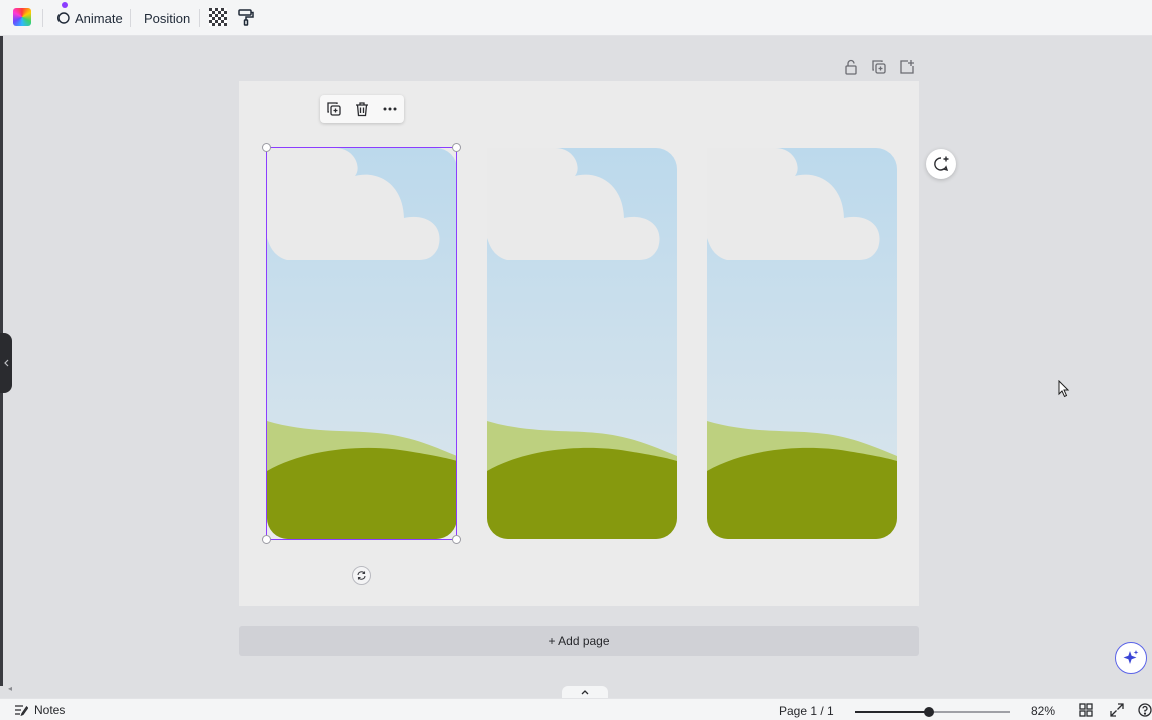 Image resolution: width=1152 pixels, height=720 pixels. I want to click on chevron-left-icon, so click(6, 363).